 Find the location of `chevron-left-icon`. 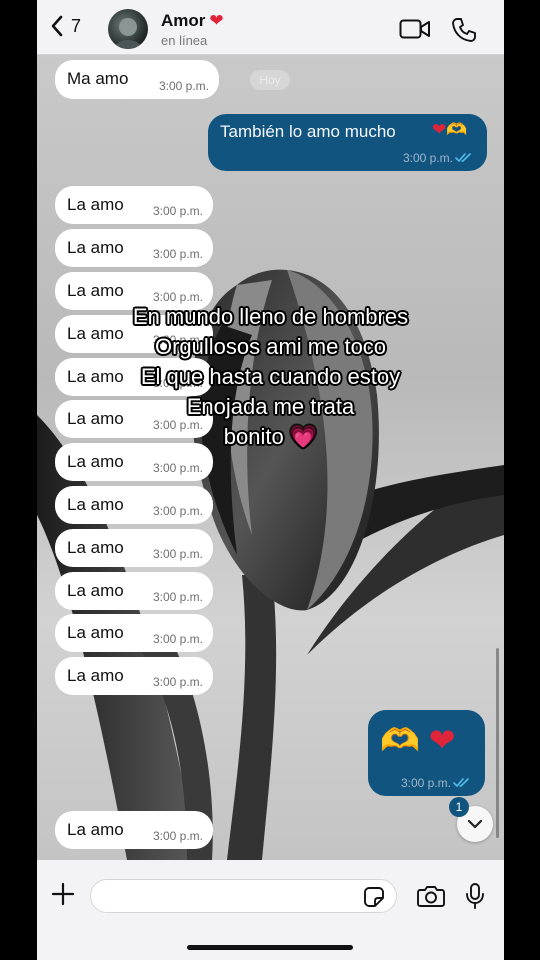

chevron-left-icon is located at coordinates (57, 26).